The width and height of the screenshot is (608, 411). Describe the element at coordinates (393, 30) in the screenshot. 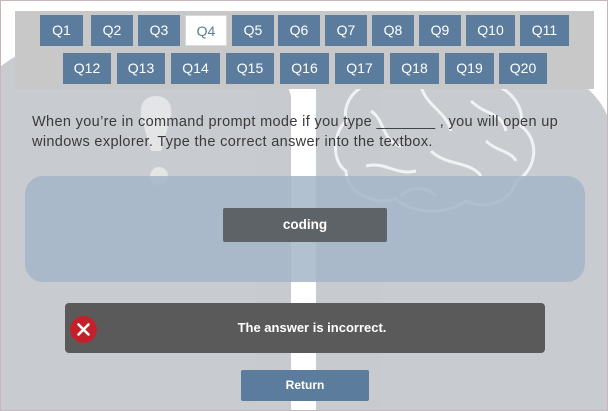

I see `question-button-q8: Q8` at that location.